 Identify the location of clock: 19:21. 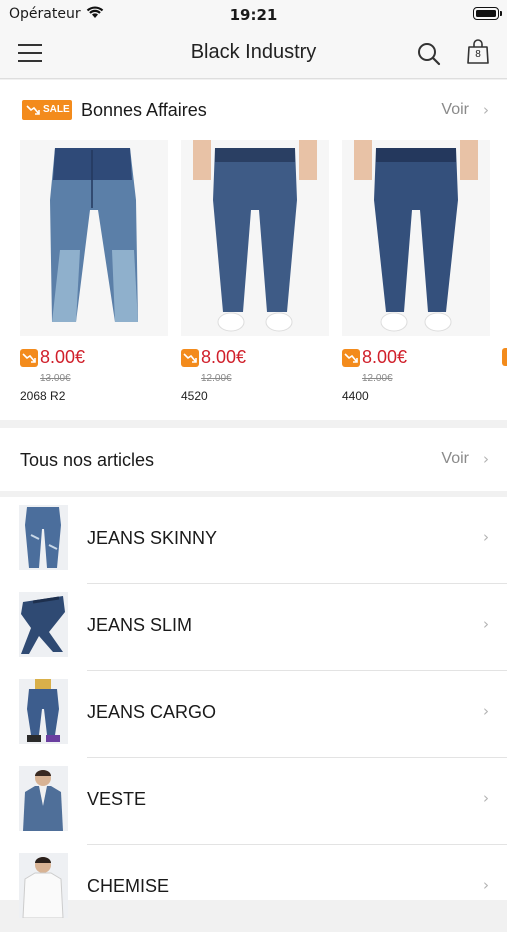
(253, 15).